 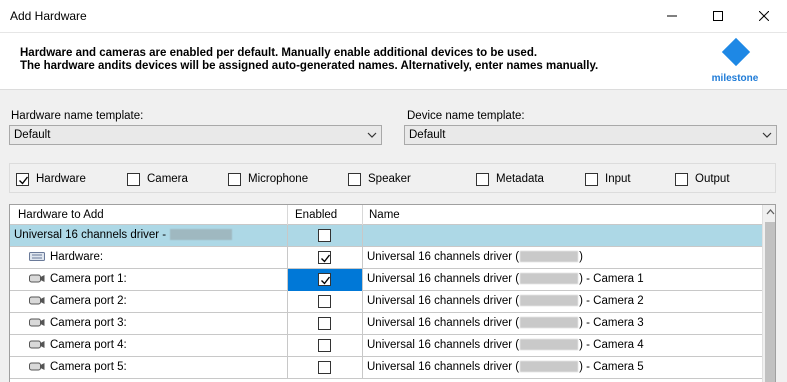 I want to click on minimize-button, so click(x=672, y=16).